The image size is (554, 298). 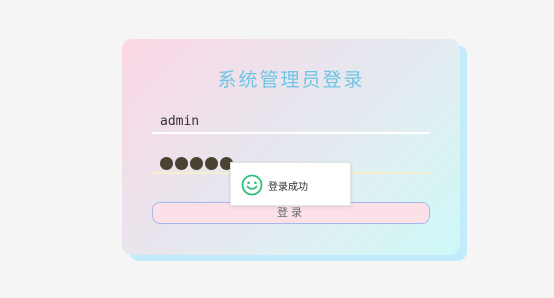 I want to click on password-mask, so click(x=196, y=163).